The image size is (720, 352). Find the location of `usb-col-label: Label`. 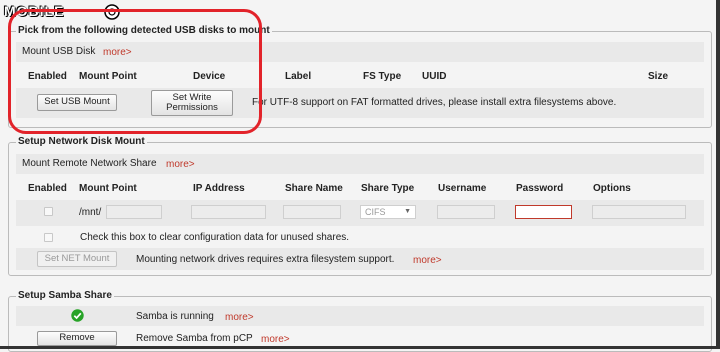

usb-col-label: Label is located at coordinates (298, 76).